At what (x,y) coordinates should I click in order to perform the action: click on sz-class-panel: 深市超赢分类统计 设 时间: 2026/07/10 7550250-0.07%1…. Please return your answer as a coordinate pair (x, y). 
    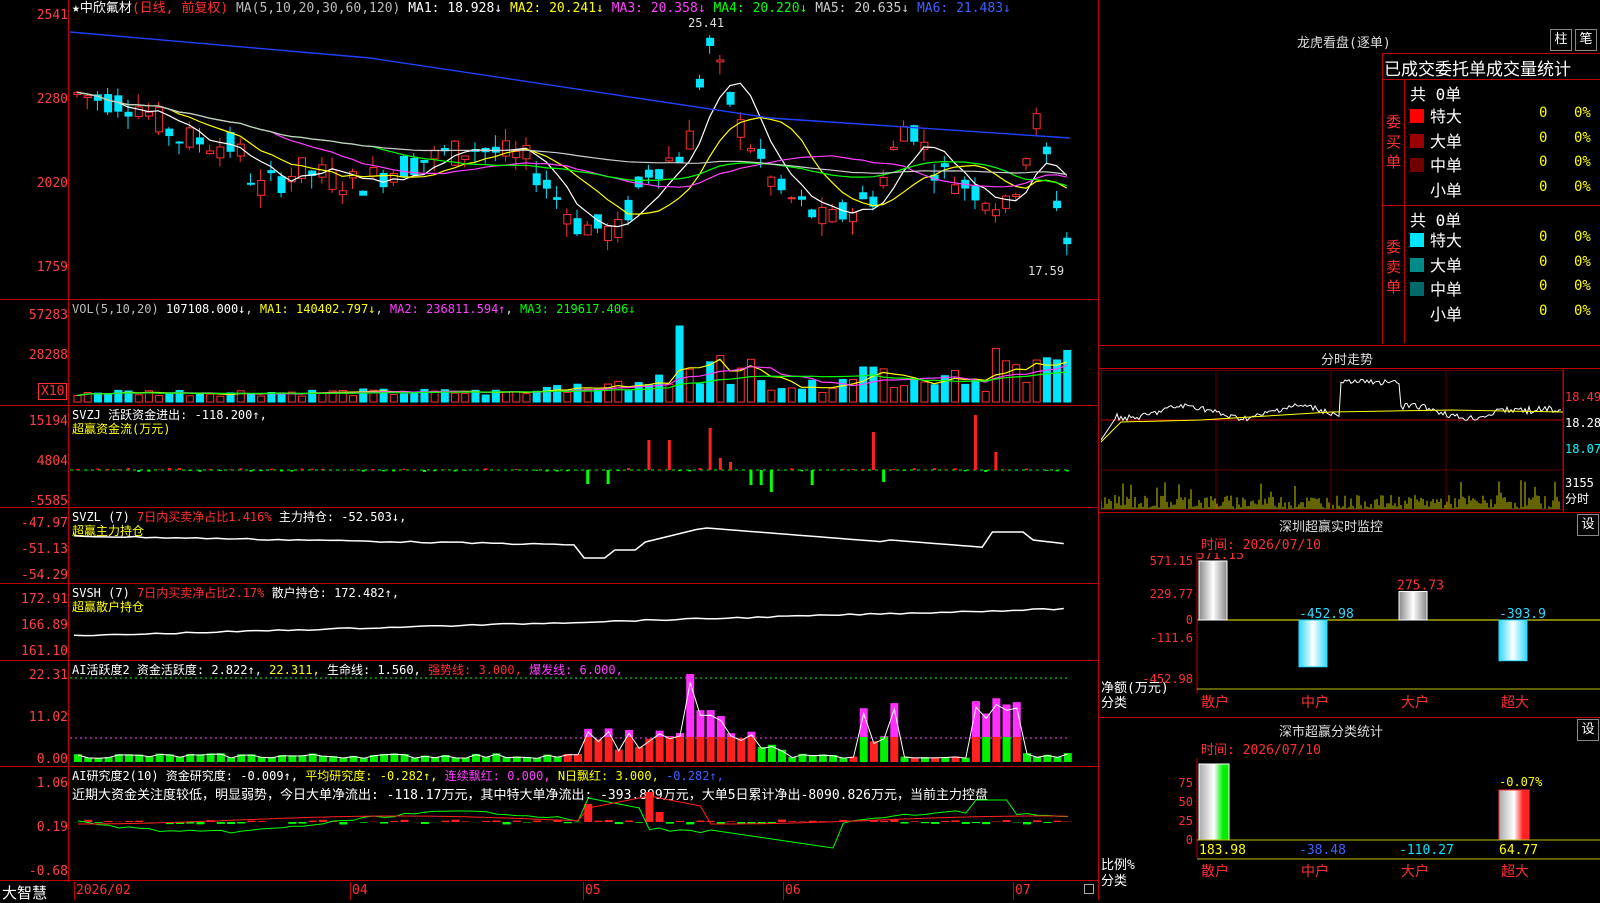
    Looking at the image, I should click on (1349, 809).